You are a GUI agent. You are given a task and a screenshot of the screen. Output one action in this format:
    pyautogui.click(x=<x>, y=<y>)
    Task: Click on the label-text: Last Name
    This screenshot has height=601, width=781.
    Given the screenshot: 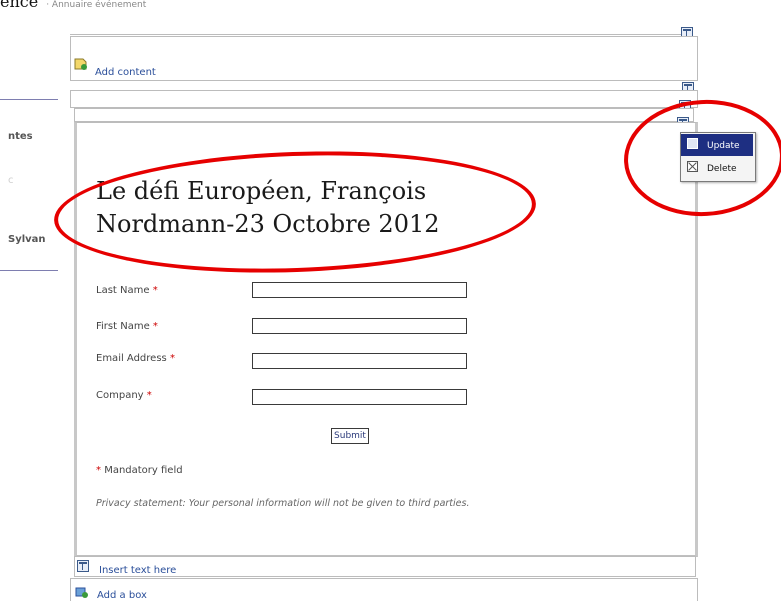 What is the action you would take?
    pyautogui.click(x=123, y=290)
    